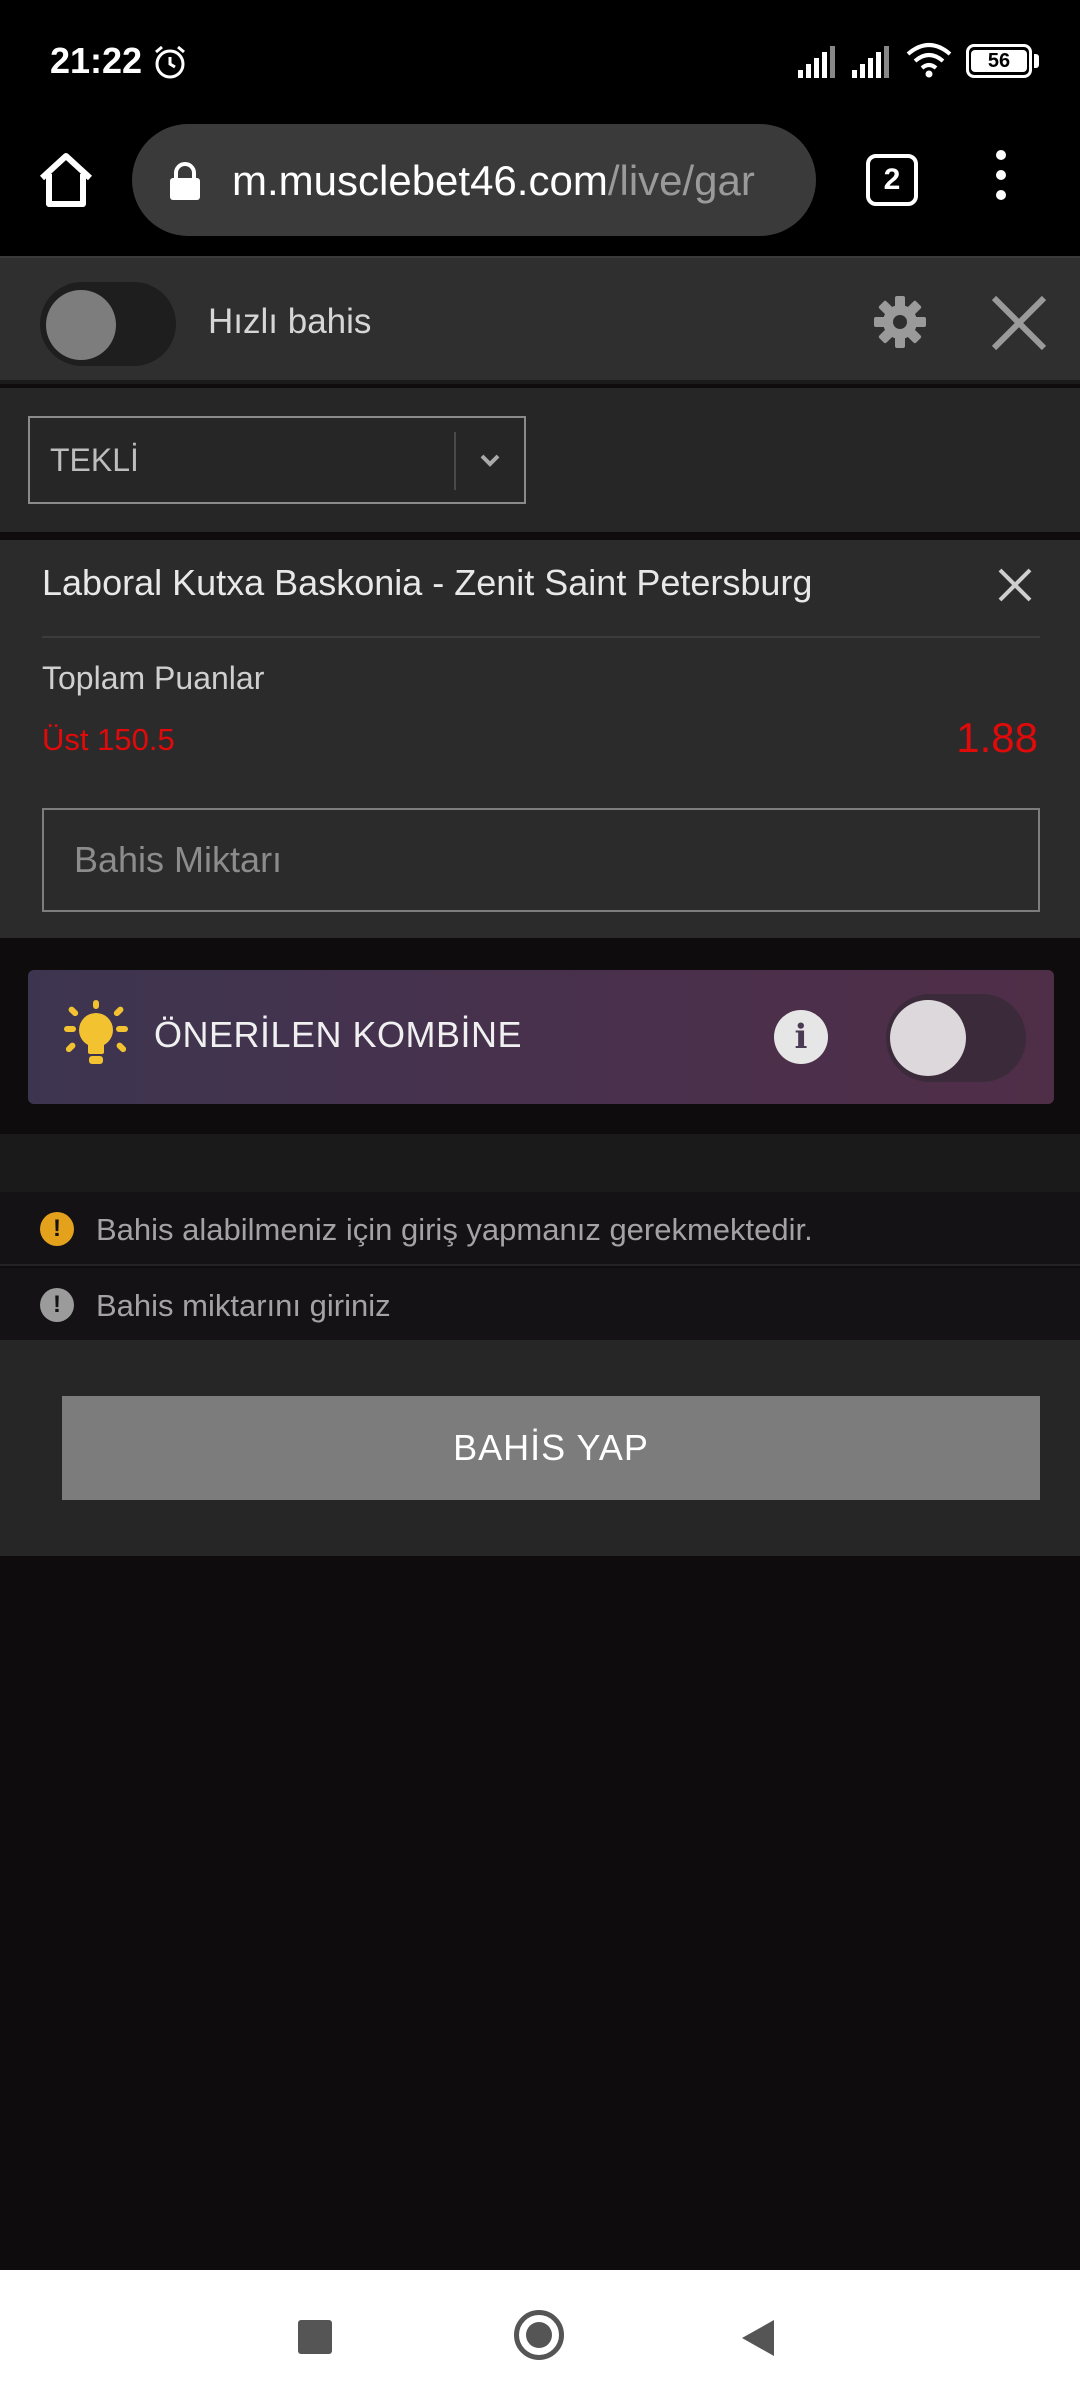 The height and width of the screenshot is (2400, 1080). I want to click on suggested-combo-banner: ÖNERİLEN KOMBİNE i, so click(541, 1037).